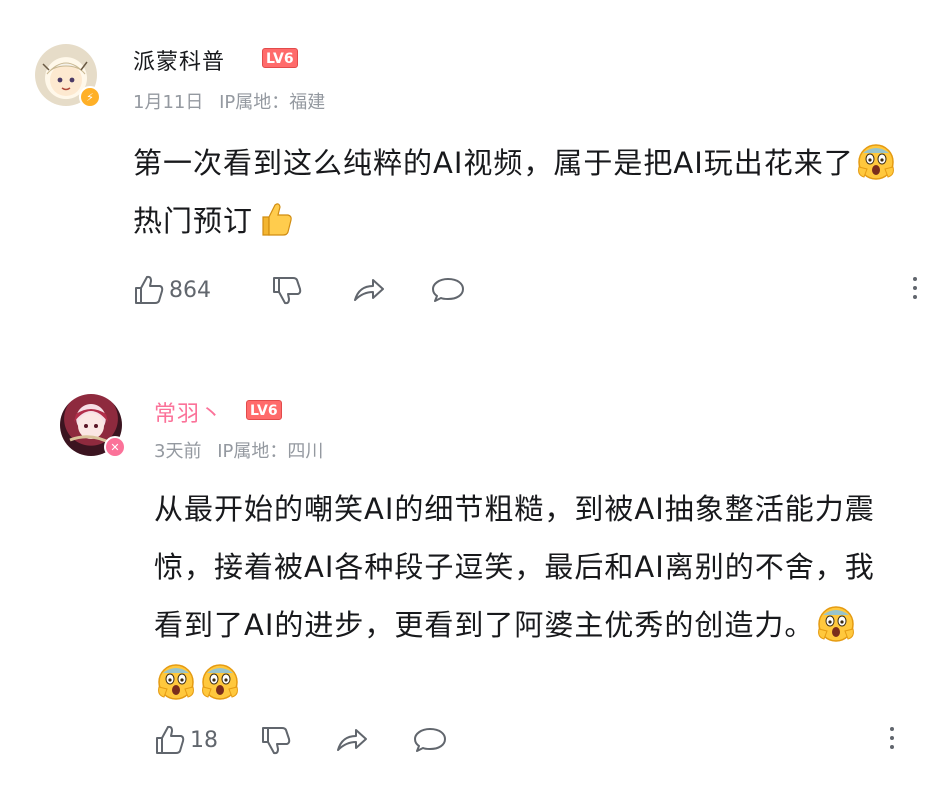 This screenshot has width=932, height=788. I want to click on comment-meta: 1月11日 IP属地：福建, so click(234, 101).